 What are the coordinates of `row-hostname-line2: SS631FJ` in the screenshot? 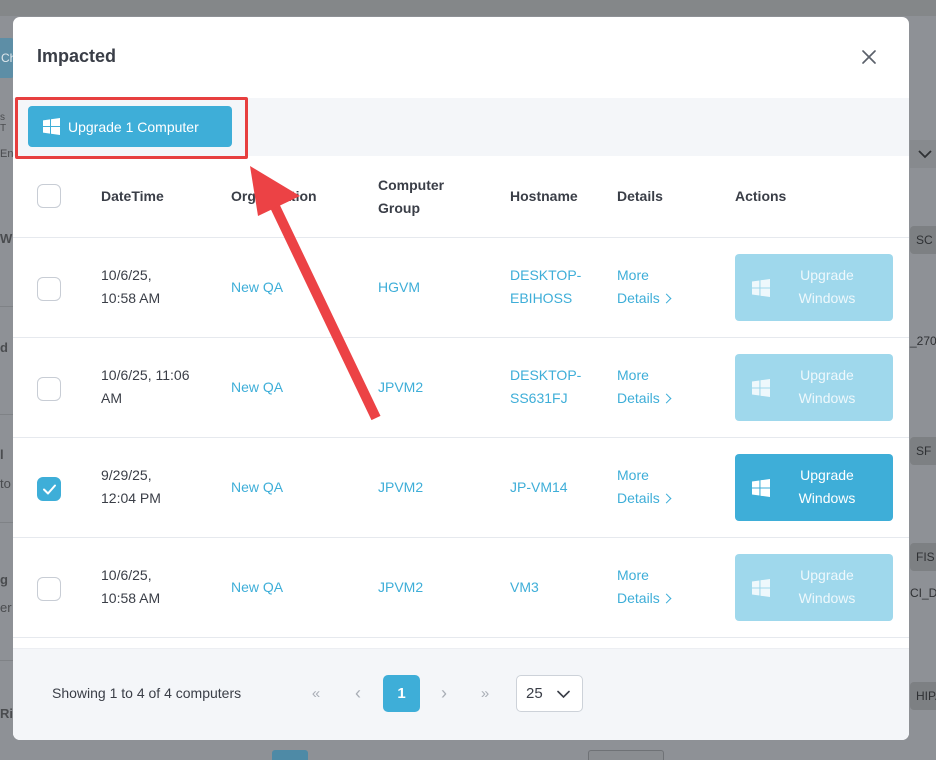 It's located at (539, 398).